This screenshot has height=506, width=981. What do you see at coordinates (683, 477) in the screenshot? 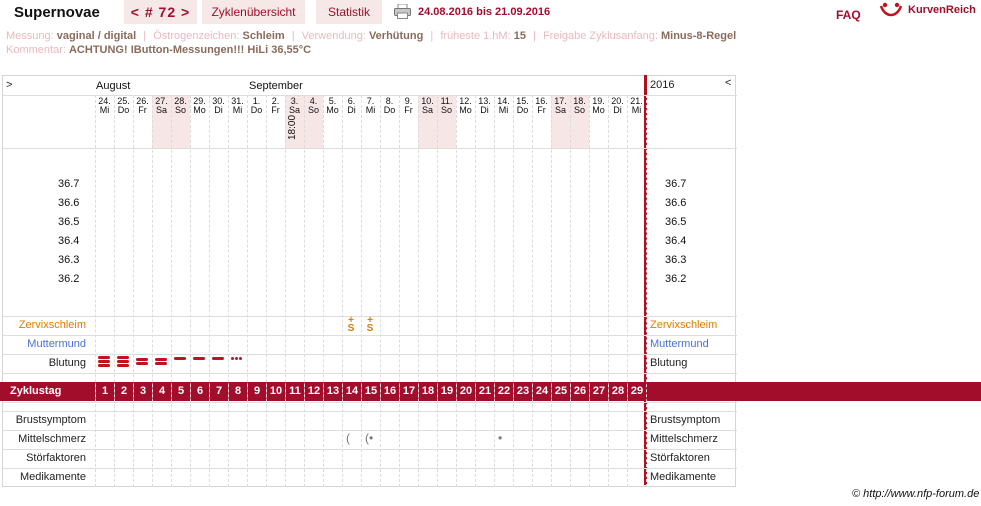
I see `side-label-medi: Medikamente` at bounding box center [683, 477].